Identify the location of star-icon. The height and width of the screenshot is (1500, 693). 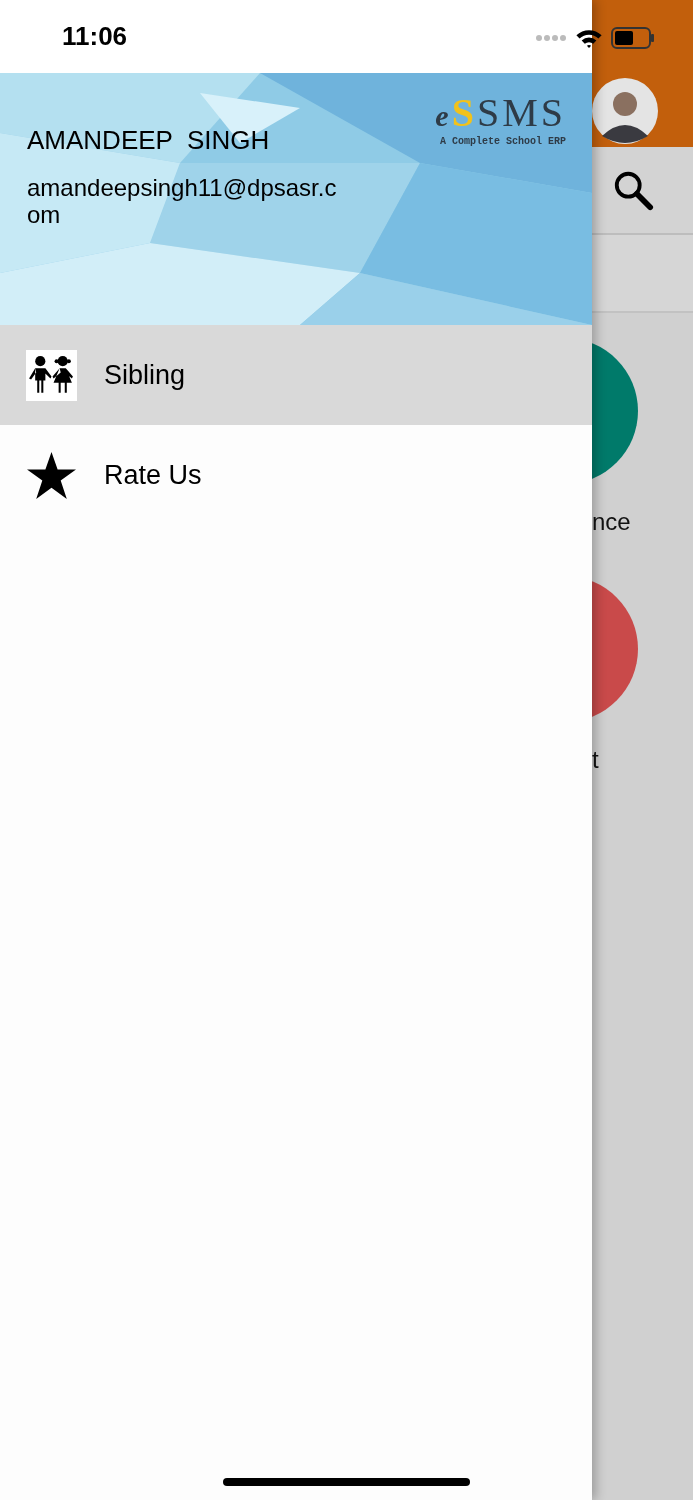
(51, 475).